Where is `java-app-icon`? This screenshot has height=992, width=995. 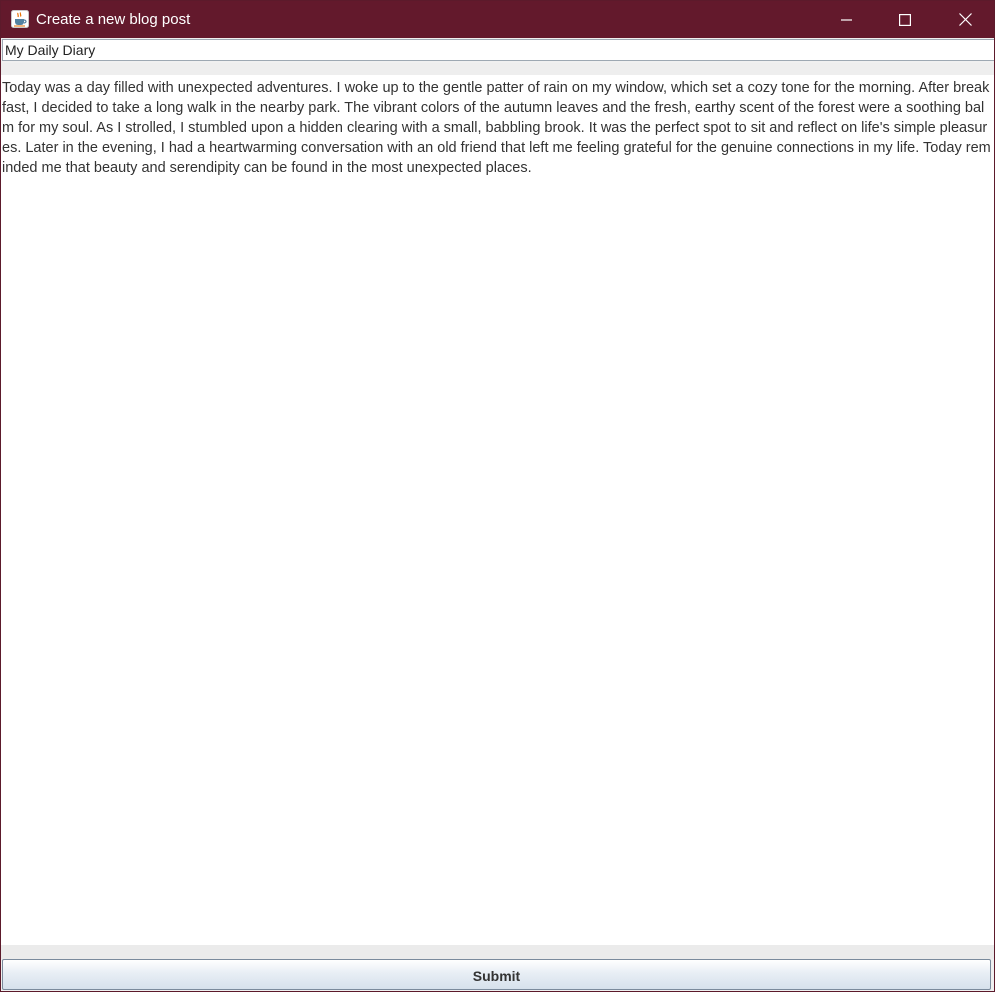
java-app-icon is located at coordinates (20, 19).